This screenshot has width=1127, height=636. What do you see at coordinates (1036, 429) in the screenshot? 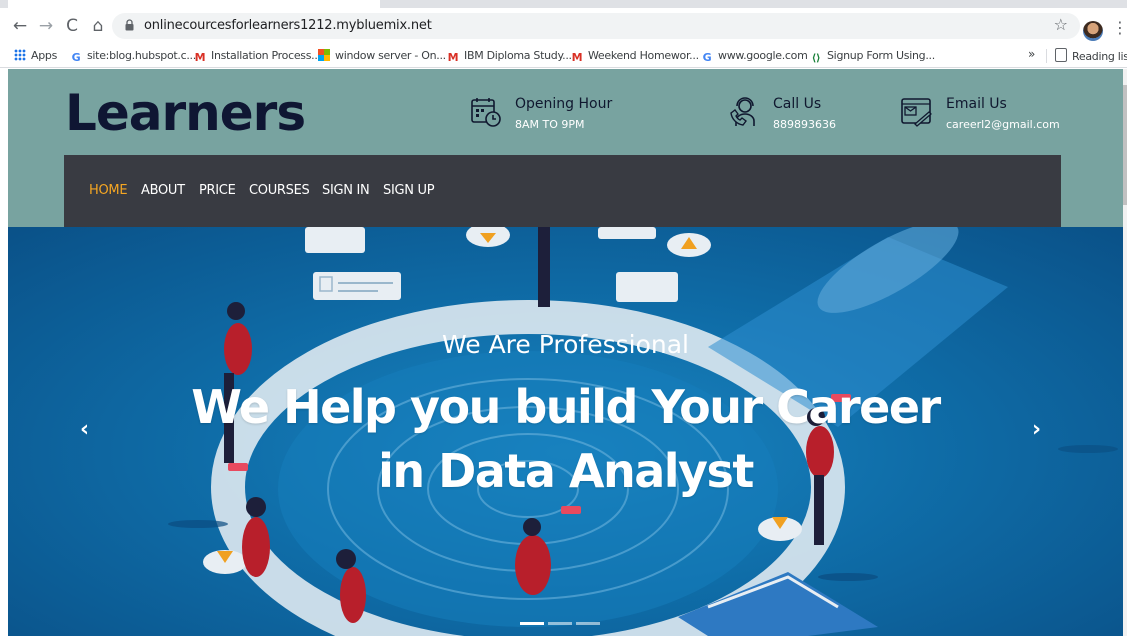
I see `carousel-next-button: ›` at bounding box center [1036, 429].